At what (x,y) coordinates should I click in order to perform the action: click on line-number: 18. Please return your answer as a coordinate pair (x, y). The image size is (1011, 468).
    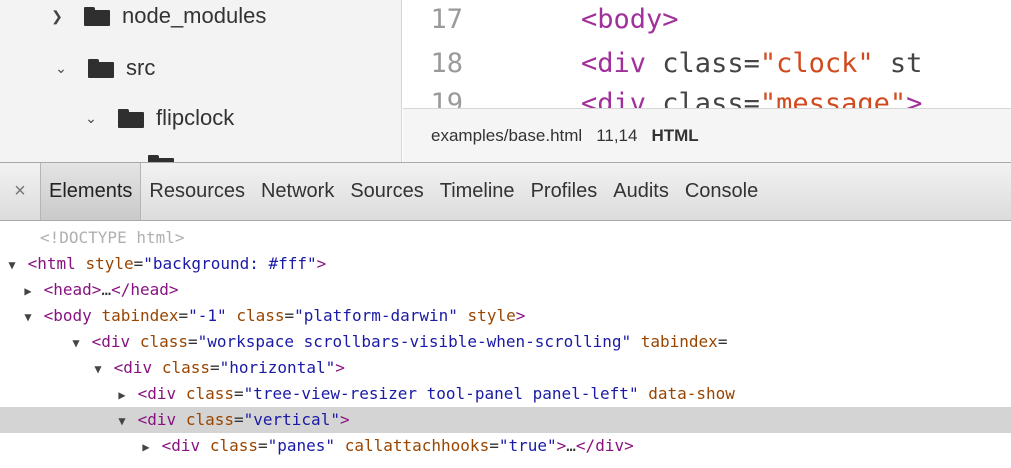
    Looking at the image, I should click on (446, 63).